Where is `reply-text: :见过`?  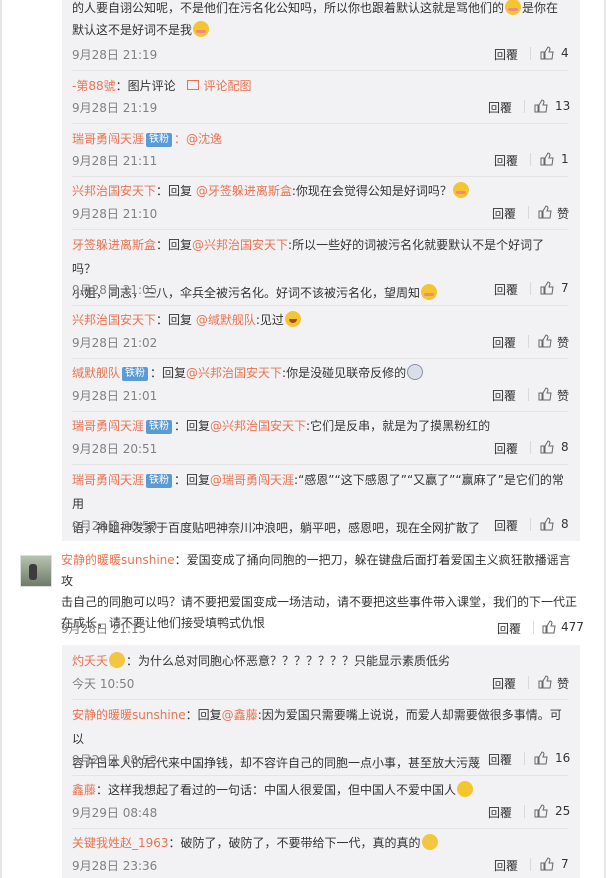
reply-text: :见过 is located at coordinates (269, 320).